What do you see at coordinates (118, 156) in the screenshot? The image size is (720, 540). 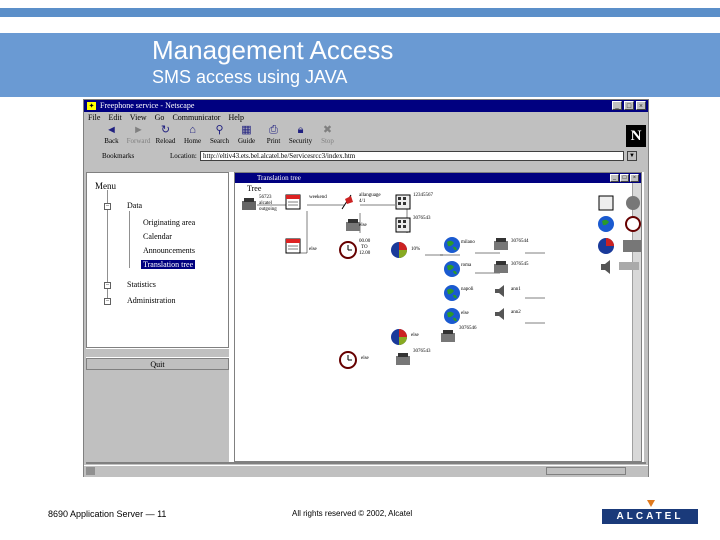 I see `bookmarks-button: Bookmarks` at bounding box center [118, 156].